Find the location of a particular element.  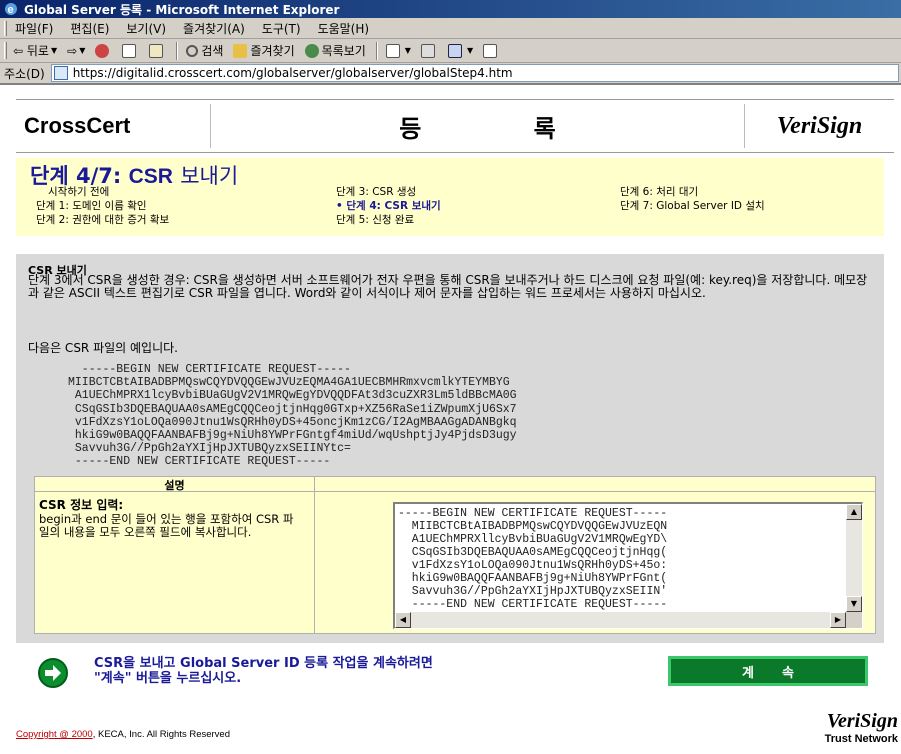

menu-edit: 편집(E) is located at coordinates (89, 28).